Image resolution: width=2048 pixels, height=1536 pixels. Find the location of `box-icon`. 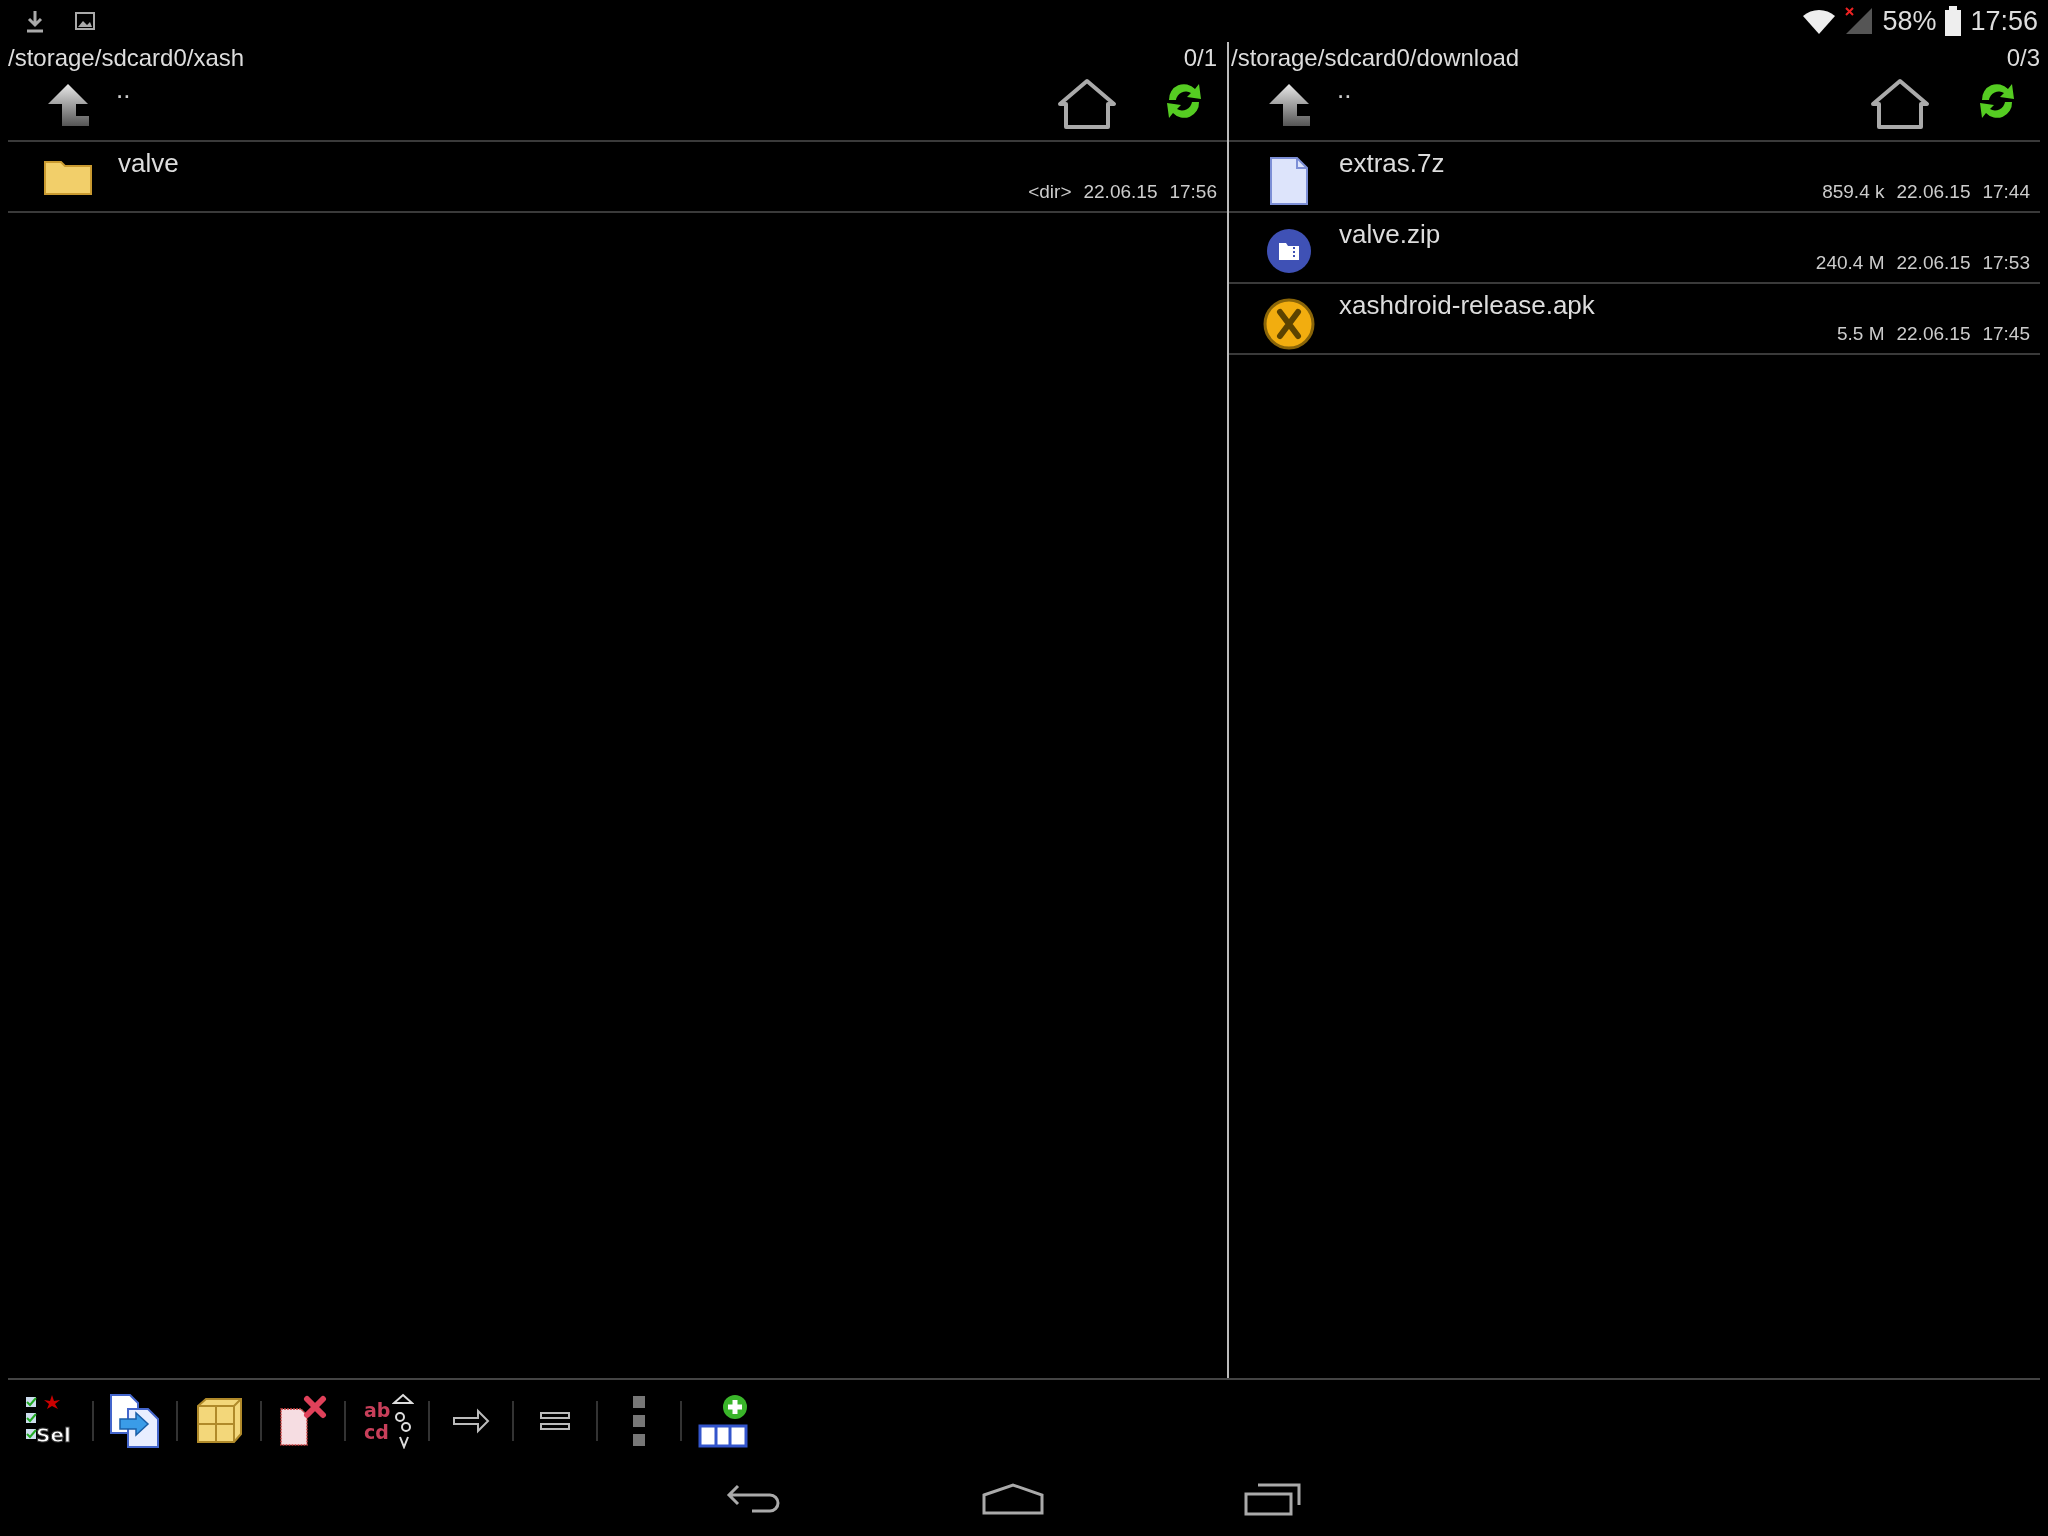

box-icon is located at coordinates (219, 1421).